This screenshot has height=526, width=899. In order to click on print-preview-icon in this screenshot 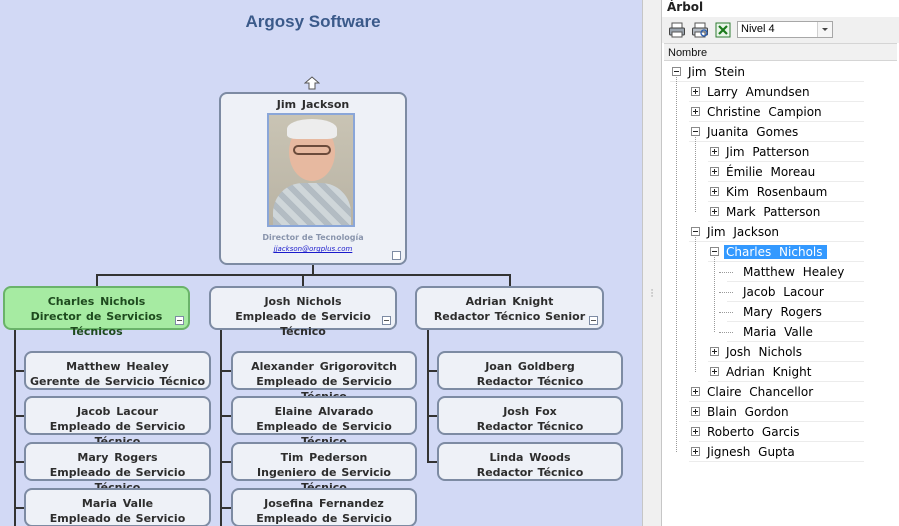, I will do `click(700, 30)`.